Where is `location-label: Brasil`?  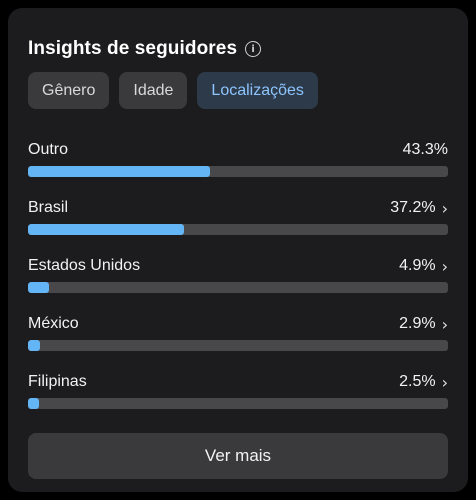
location-label: Brasil is located at coordinates (48, 207).